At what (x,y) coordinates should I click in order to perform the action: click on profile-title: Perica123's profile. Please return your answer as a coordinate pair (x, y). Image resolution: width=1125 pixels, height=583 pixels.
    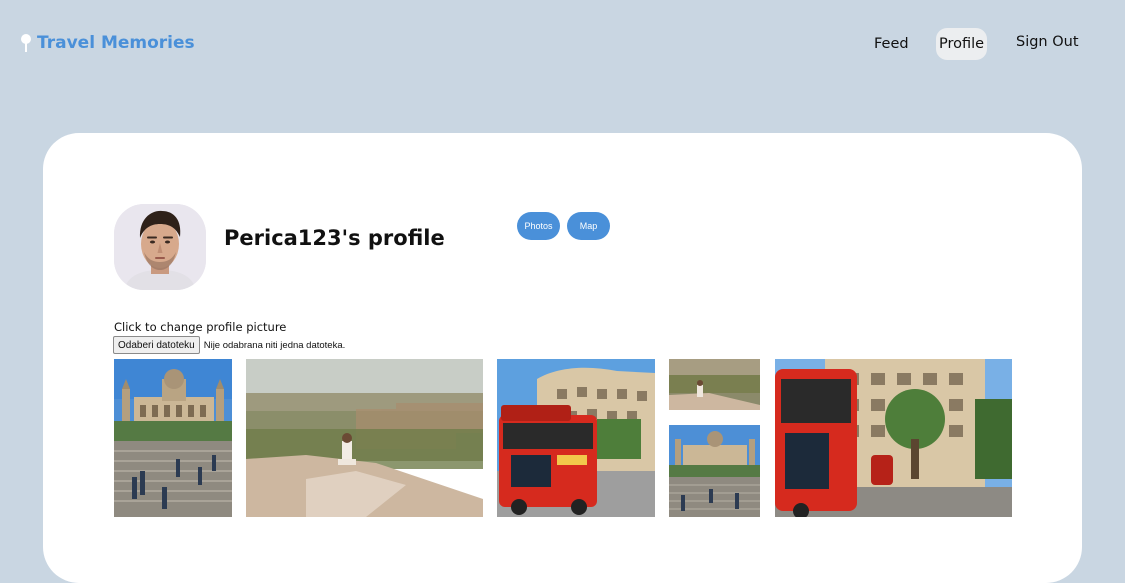
    Looking at the image, I should click on (334, 238).